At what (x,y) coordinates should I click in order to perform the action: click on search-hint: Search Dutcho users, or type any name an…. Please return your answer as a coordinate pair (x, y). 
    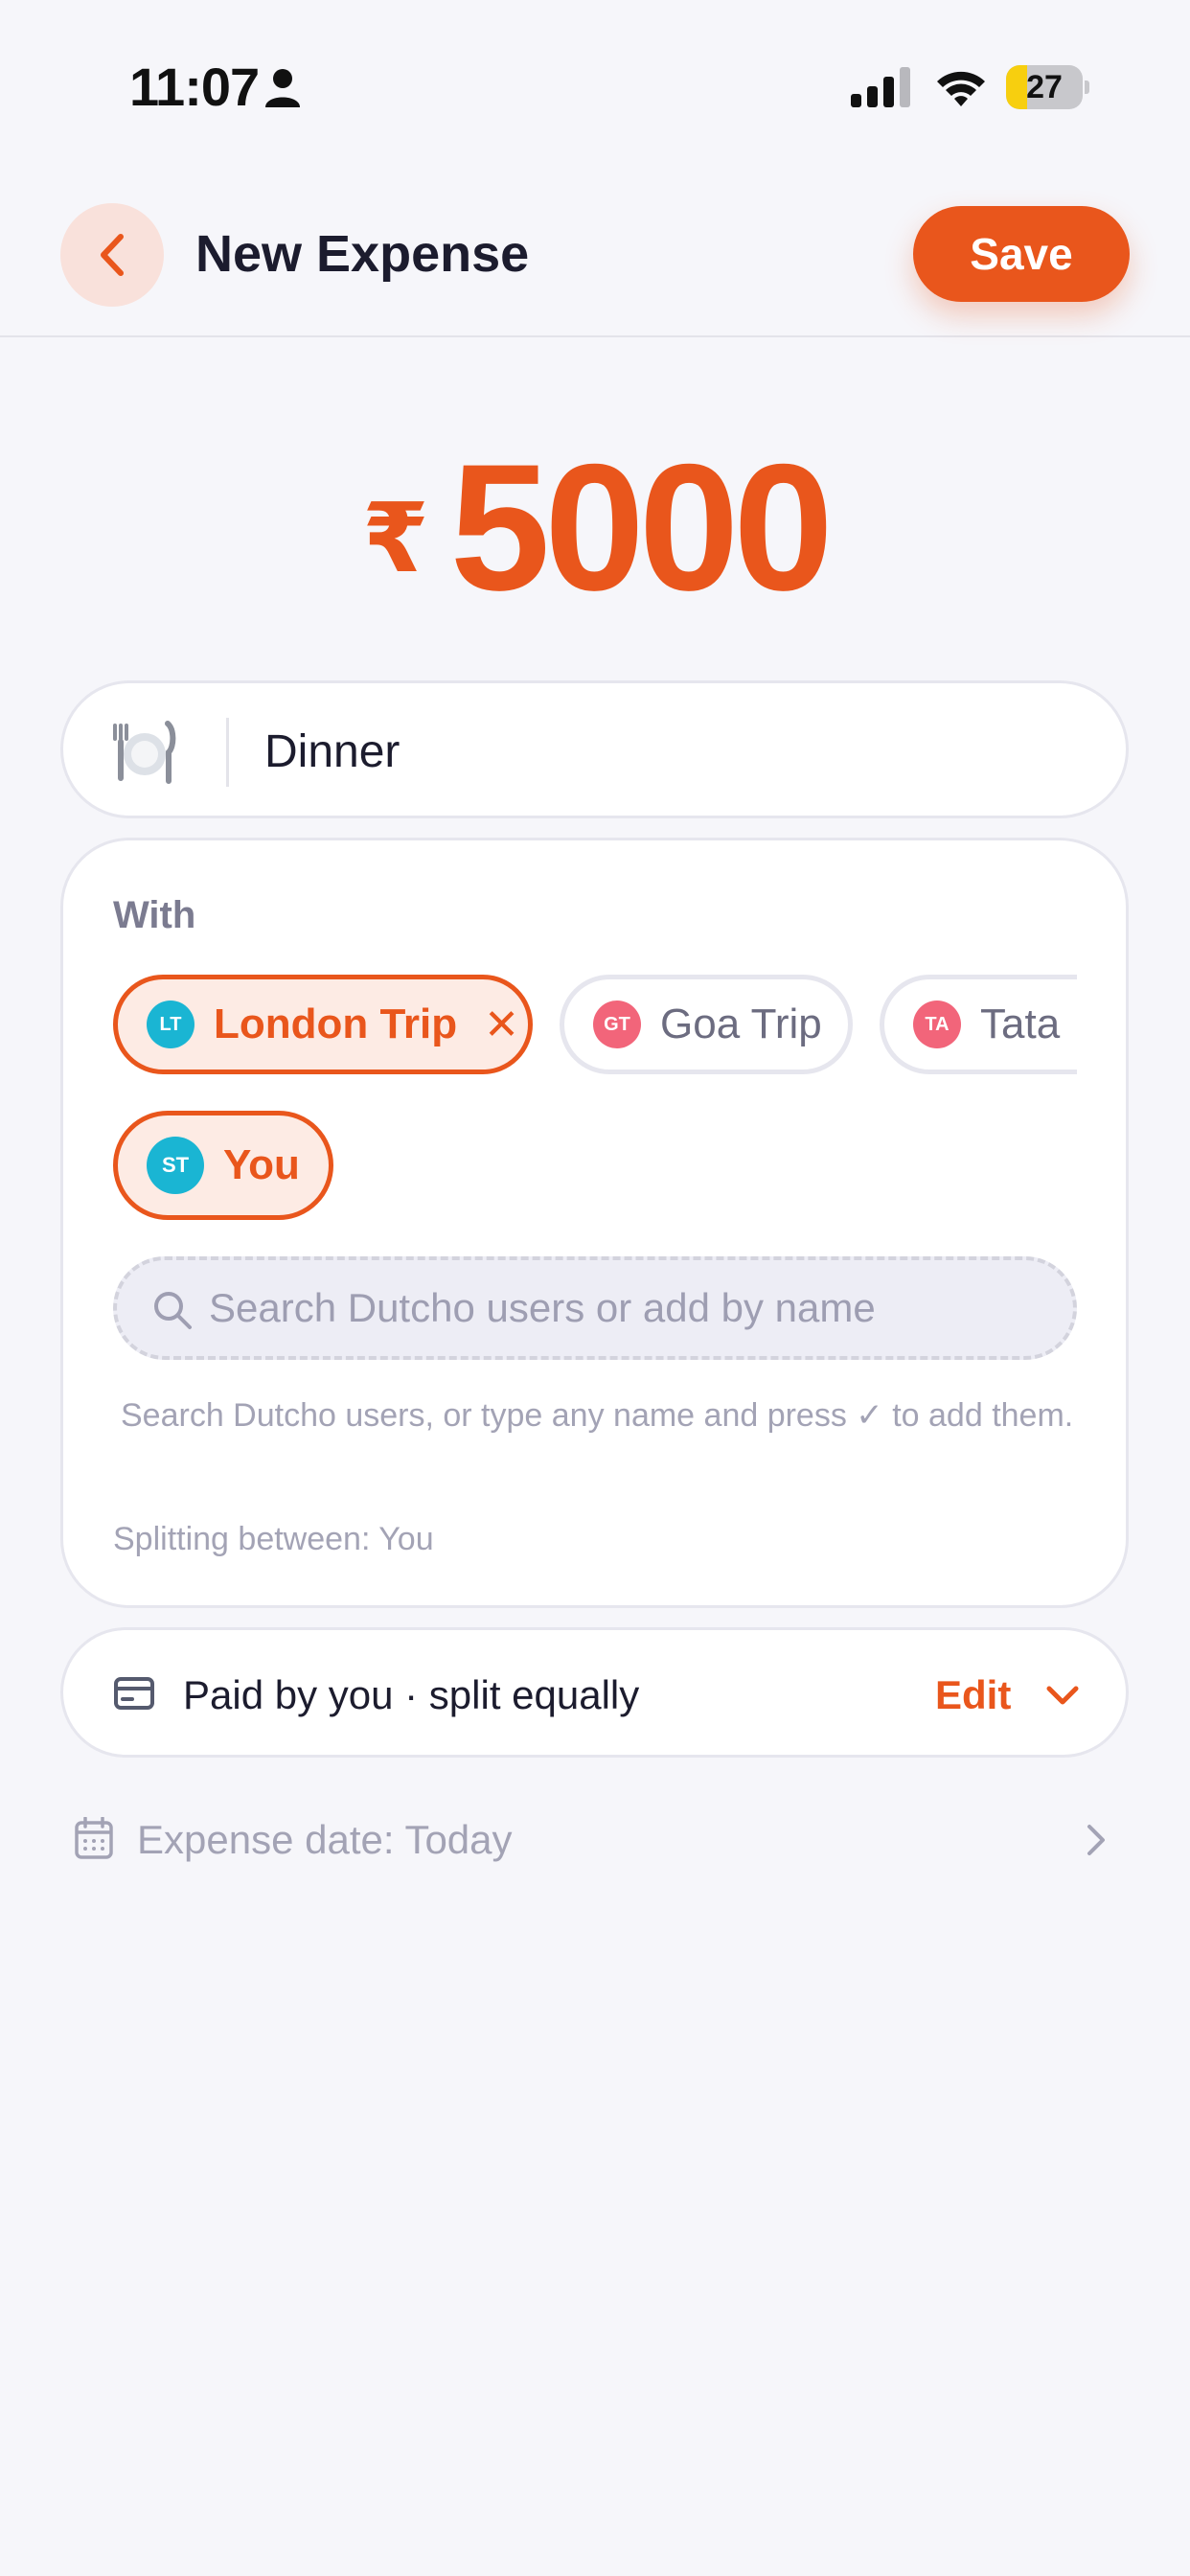
    Looking at the image, I should click on (598, 1415).